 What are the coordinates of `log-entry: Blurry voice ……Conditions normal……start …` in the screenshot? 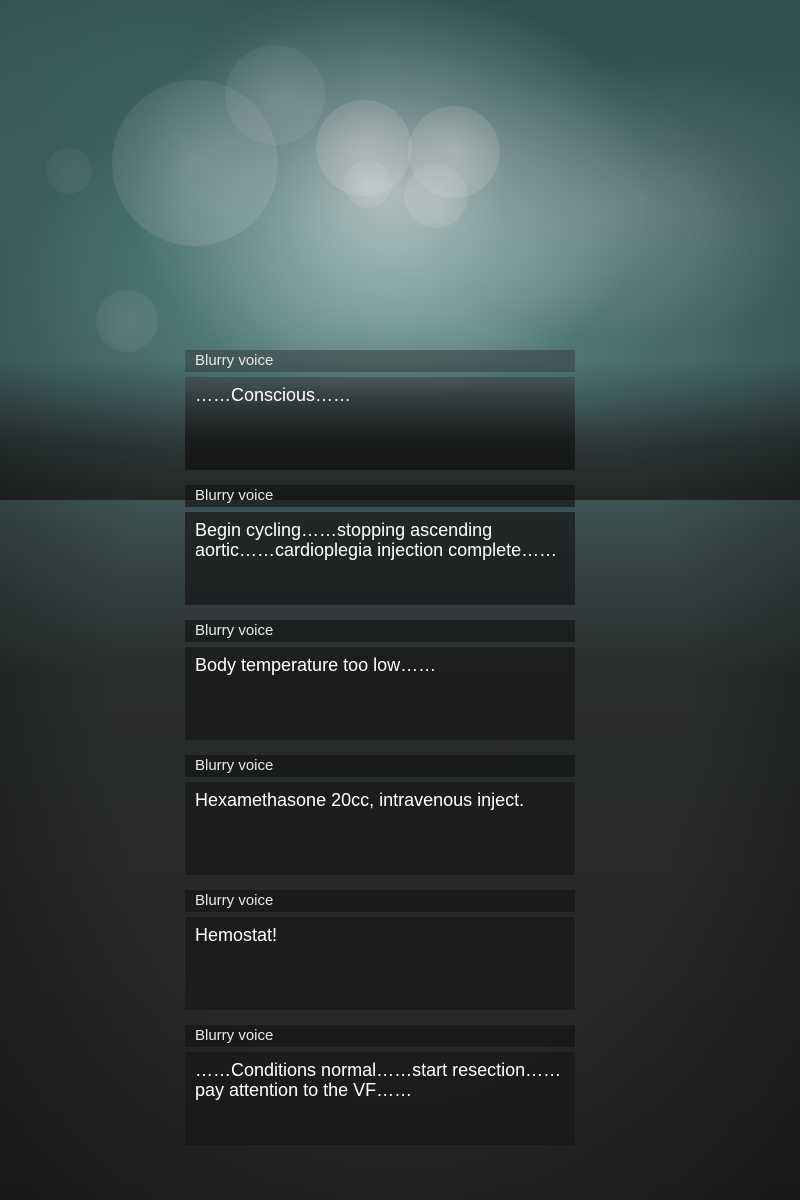 It's located at (380, 1085).